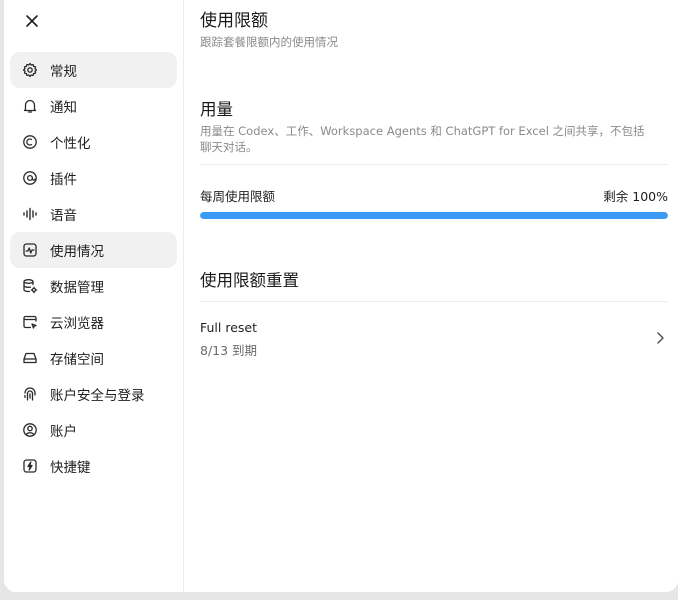 This screenshot has width=678, height=600. Describe the element at coordinates (70, 468) in the screenshot. I see `sidebar-item-label: 快捷键` at that location.